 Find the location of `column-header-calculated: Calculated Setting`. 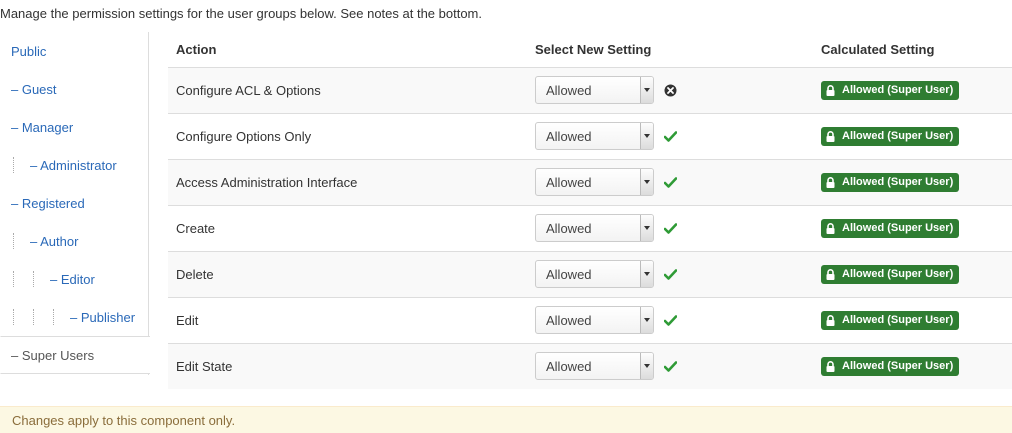

column-header-calculated: Calculated Setting is located at coordinates (912, 50).